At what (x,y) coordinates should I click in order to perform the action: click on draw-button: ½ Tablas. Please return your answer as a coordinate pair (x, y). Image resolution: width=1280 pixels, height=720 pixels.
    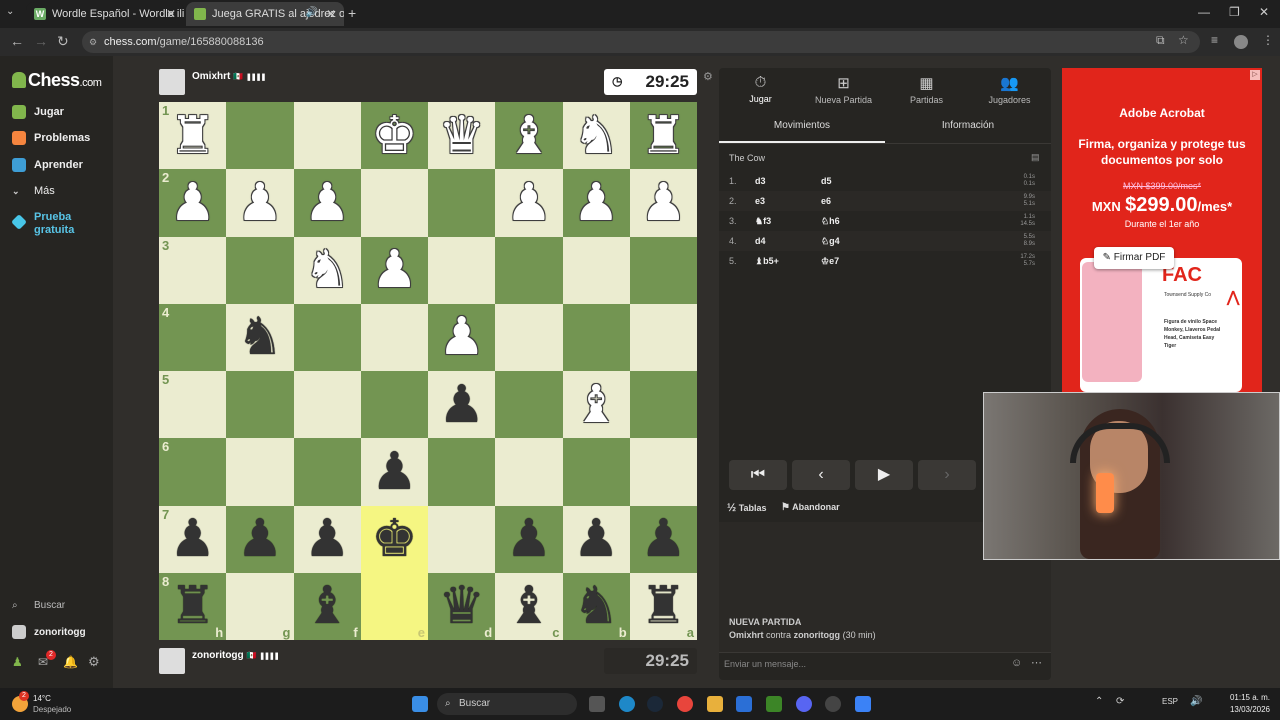
    Looking at the image, I should click on (747, 508).